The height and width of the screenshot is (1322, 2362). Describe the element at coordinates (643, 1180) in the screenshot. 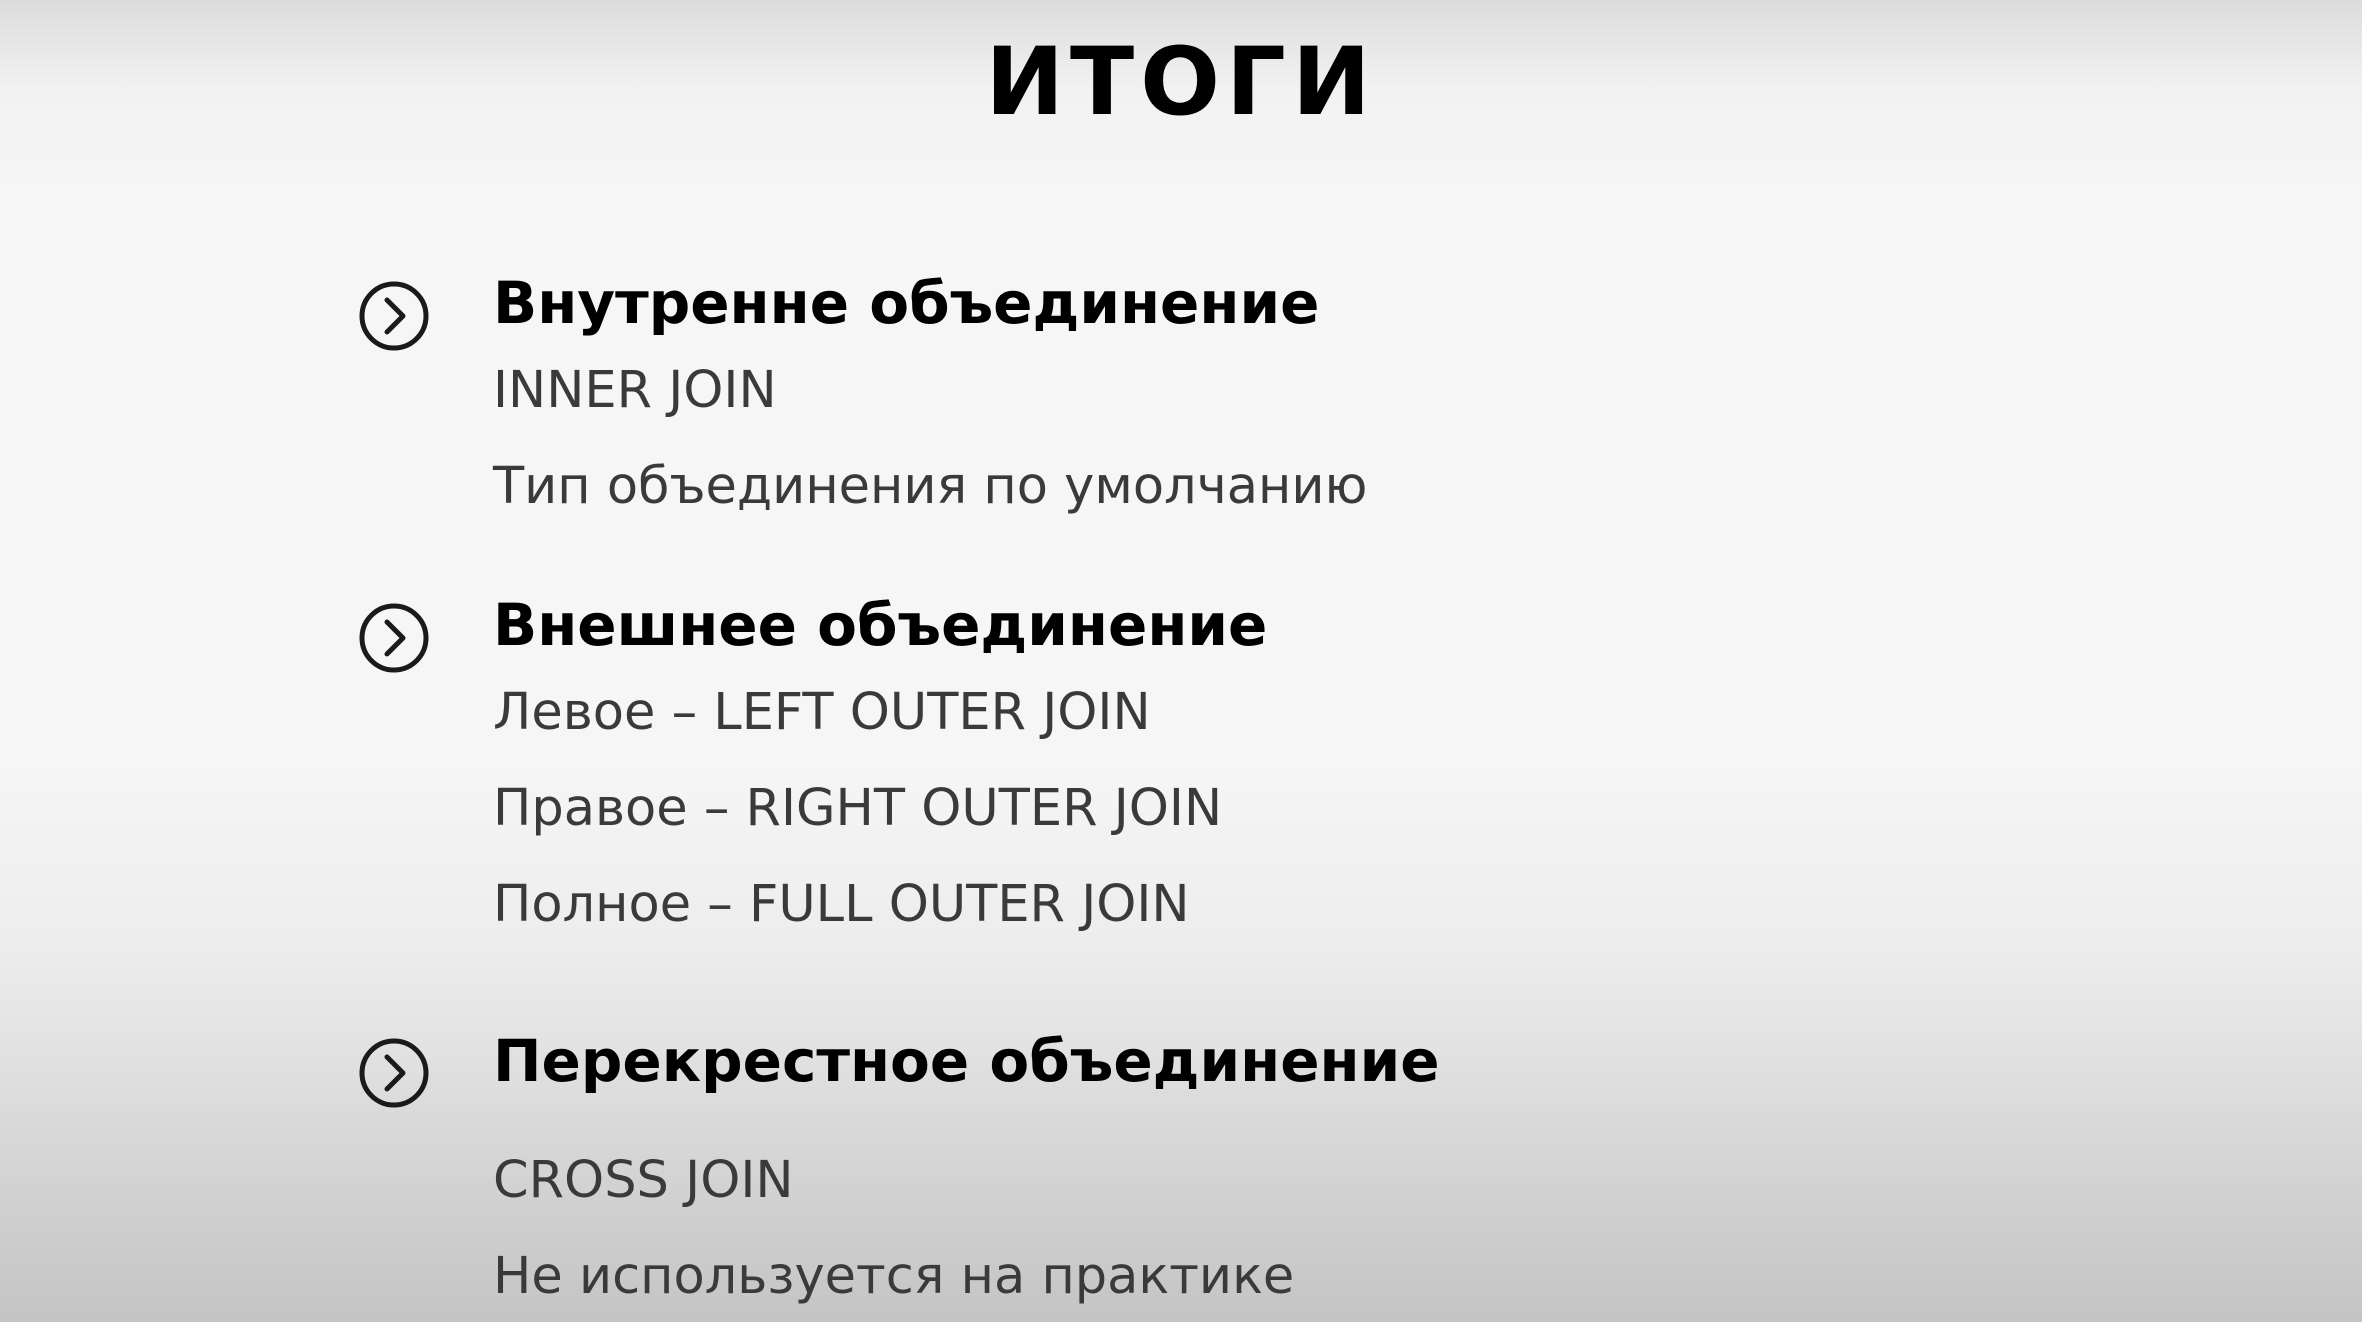

I see `section-line: CROSS JOIN` at that location.